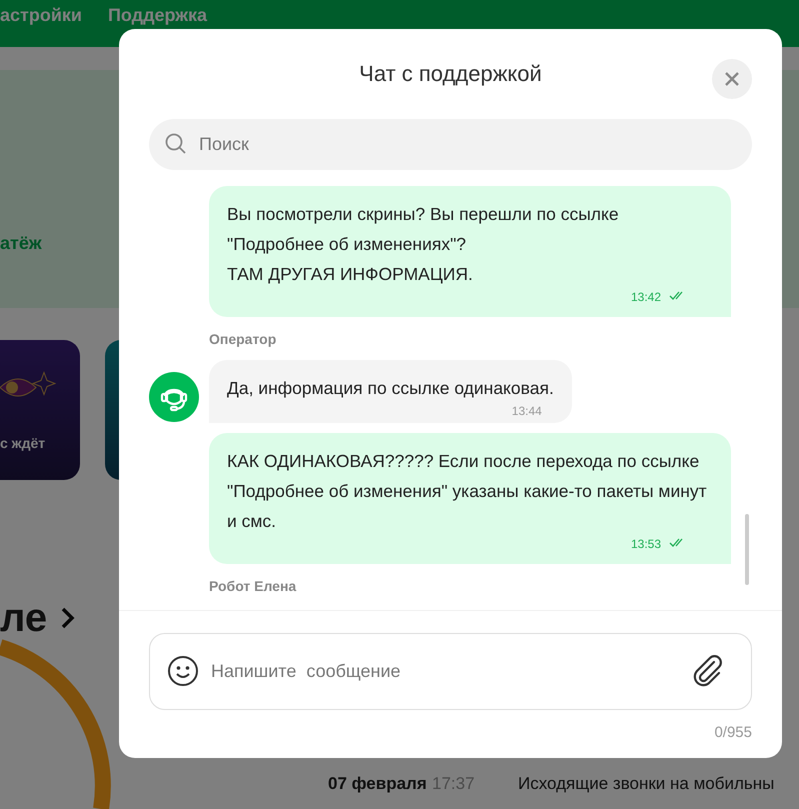  I want to click on history-description: Исходящие звонки на мобильны, so click(646, 784).